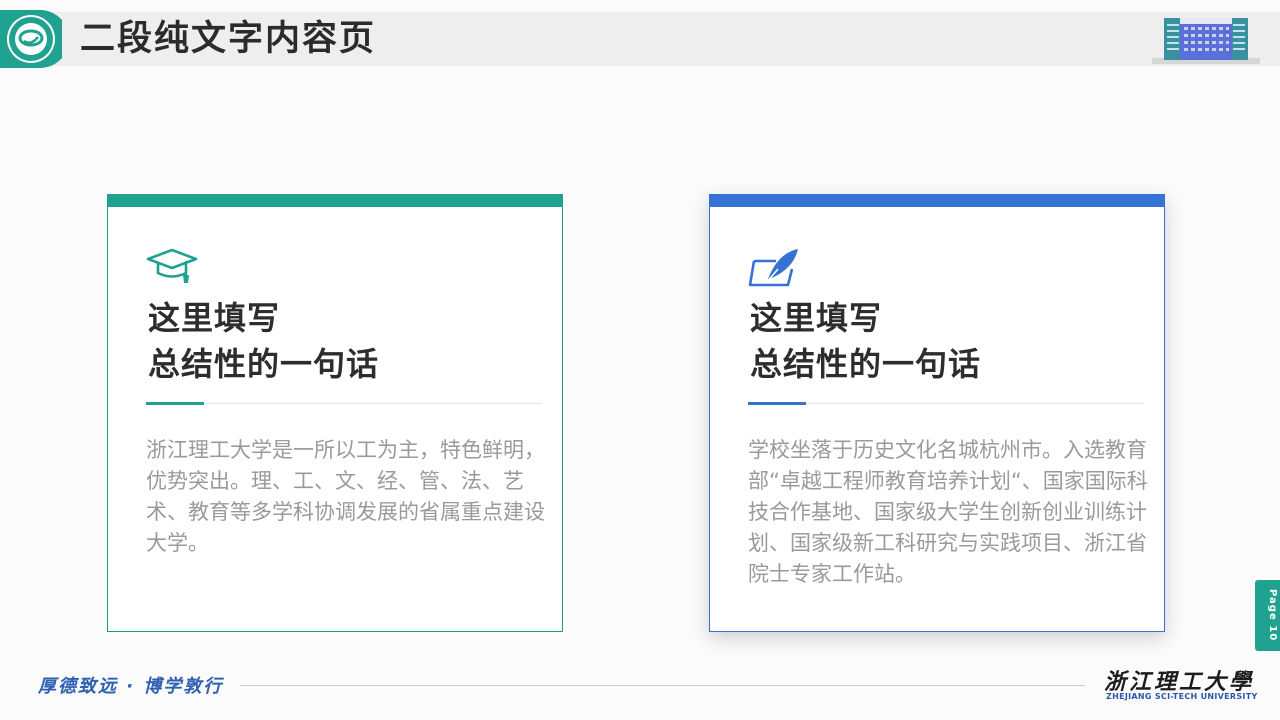 The image size is (1280, 720). Describe the element at coordinates (1206, 40) in the screenshot. I see `building-illustration-icon` at that location.